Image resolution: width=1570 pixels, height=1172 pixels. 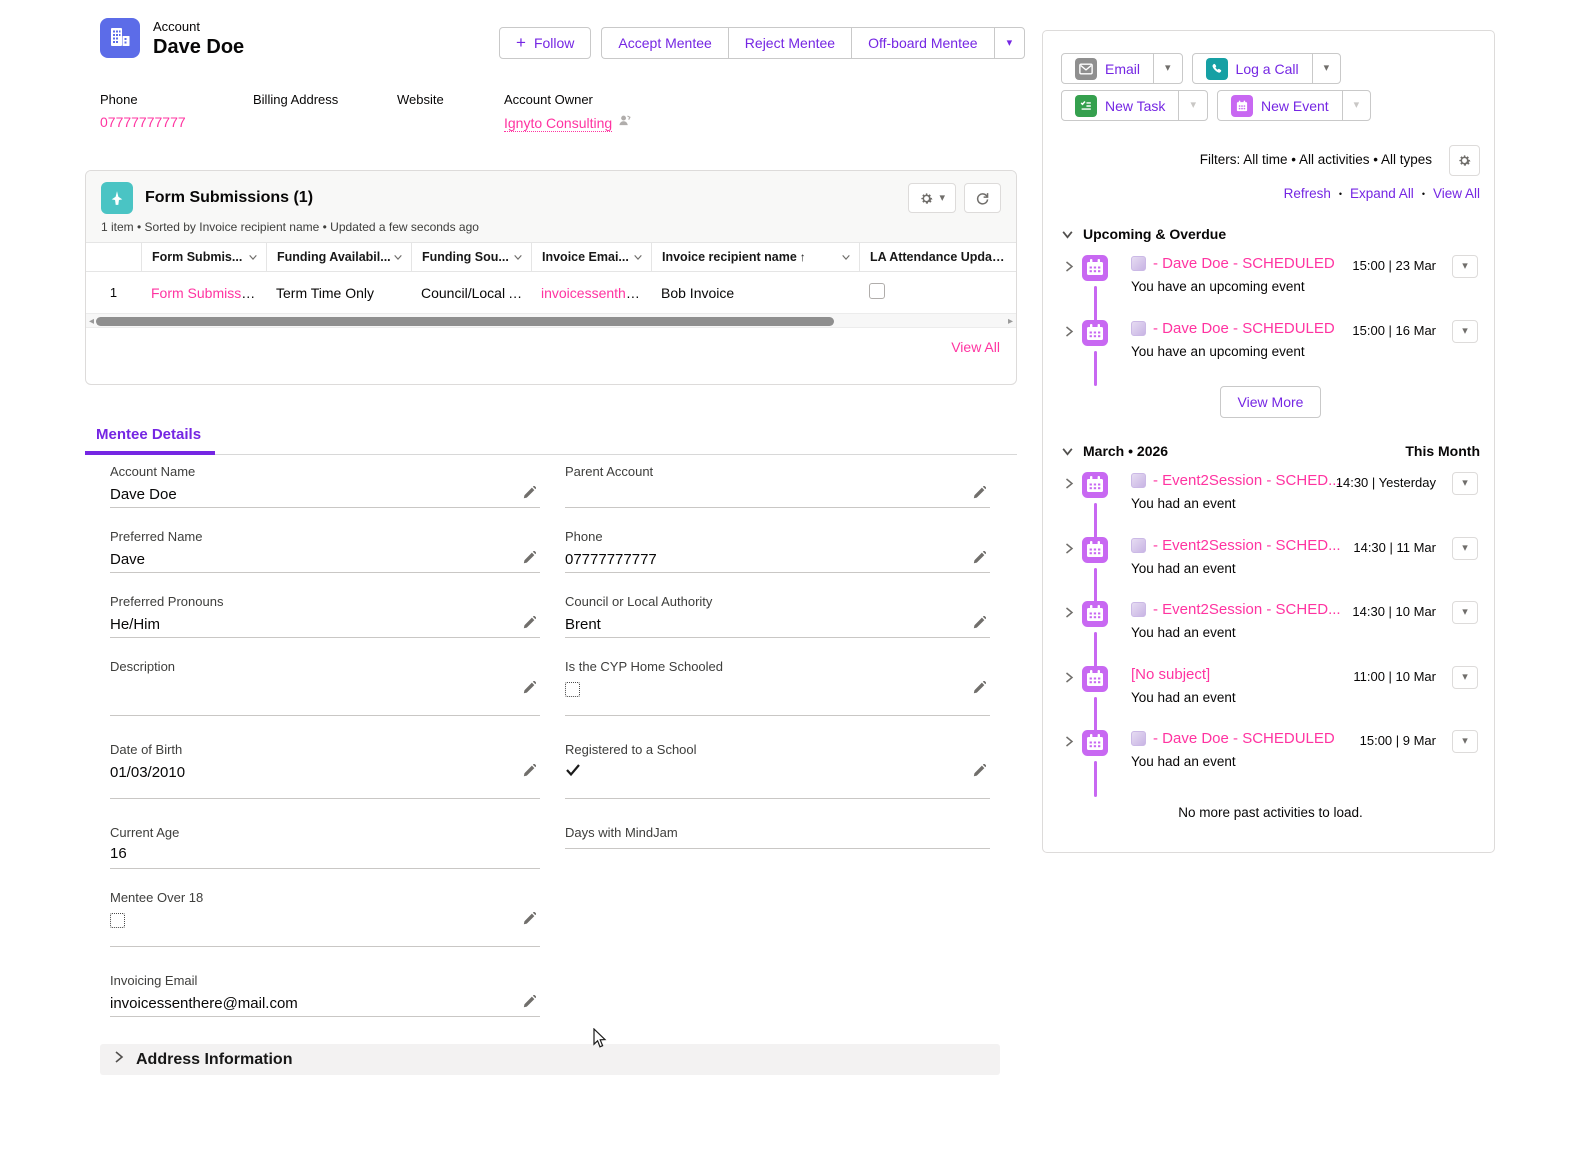 I want to click on scrollbar-thumb, so click(x=465, y=321).